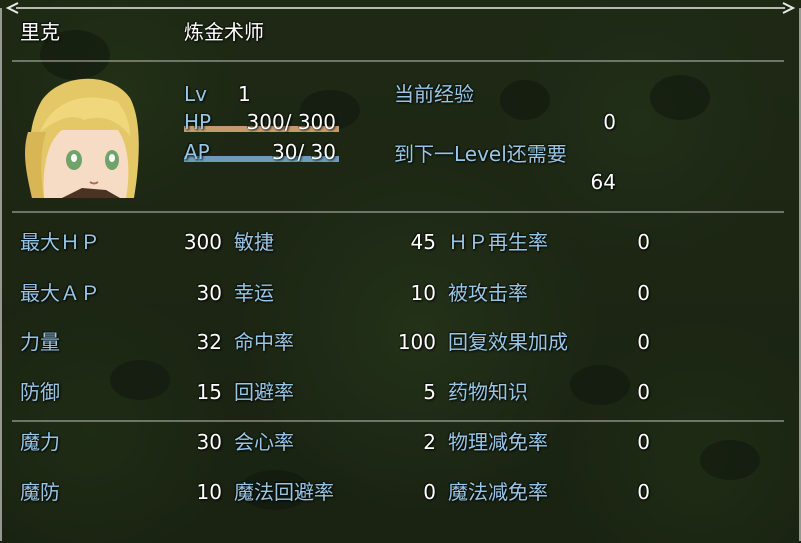 The width and height of the screenshot is (801, 543). I want to click on param-value: 2, so click(429, 442).